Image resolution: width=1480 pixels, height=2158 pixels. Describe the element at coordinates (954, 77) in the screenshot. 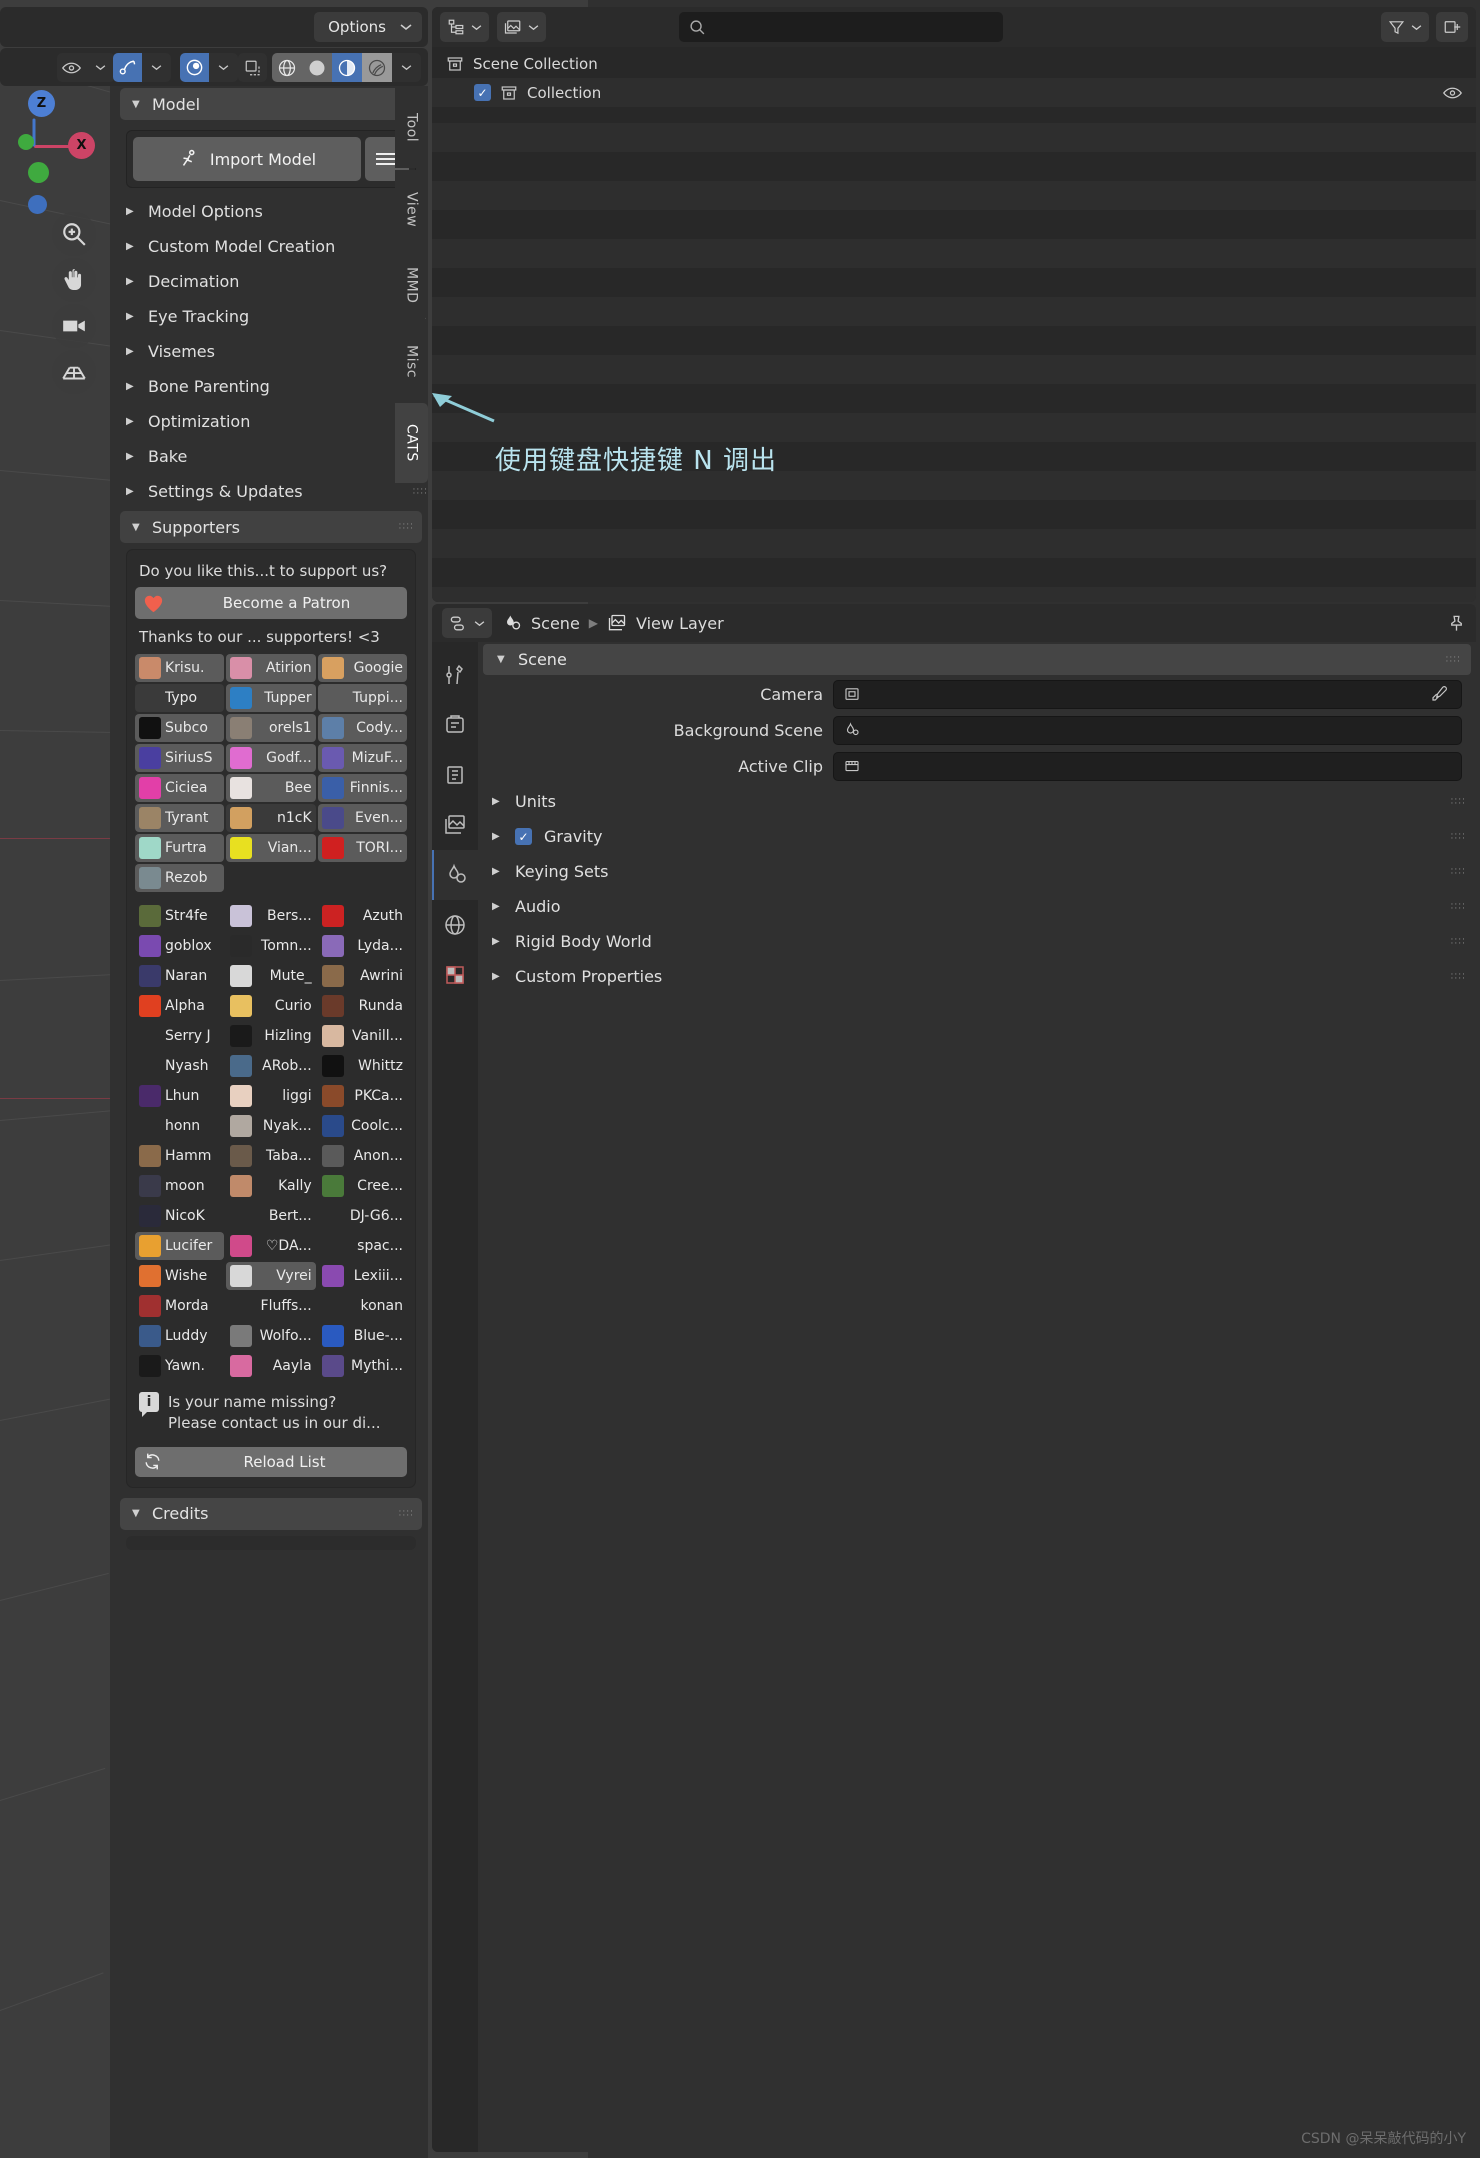

I see `outliner-row-list: Scene Collection ✓ Collection` at that location.